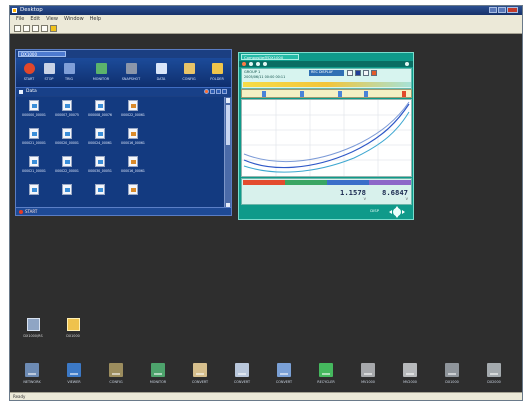 This screenshot has width=531, height=401. I want to click on stop-icon, so click(49, 68).